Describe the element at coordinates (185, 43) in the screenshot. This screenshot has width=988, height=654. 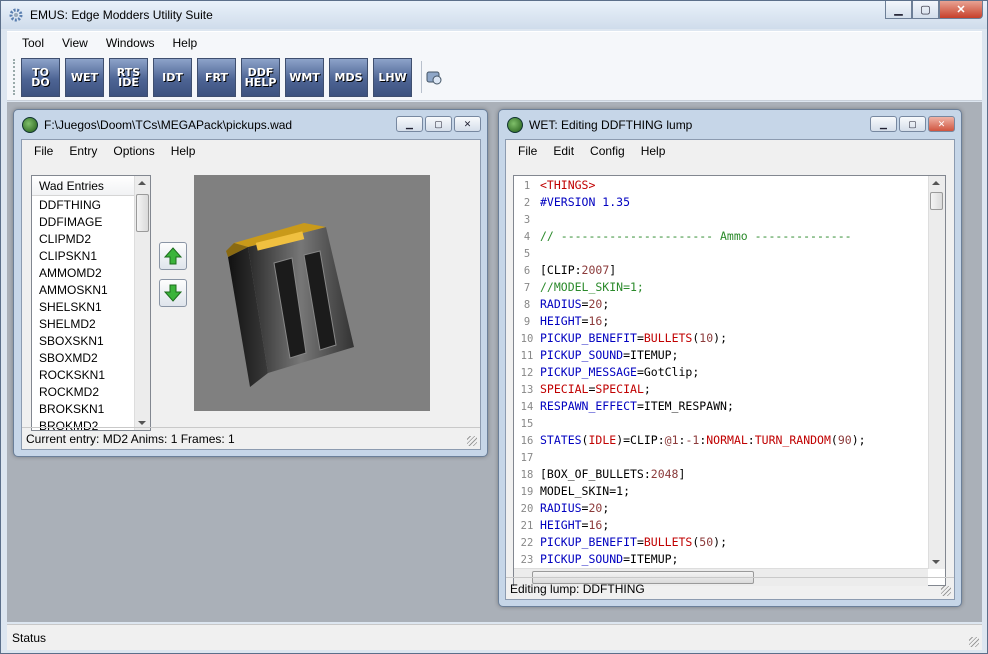
I see `menu-help: Help` at that location.